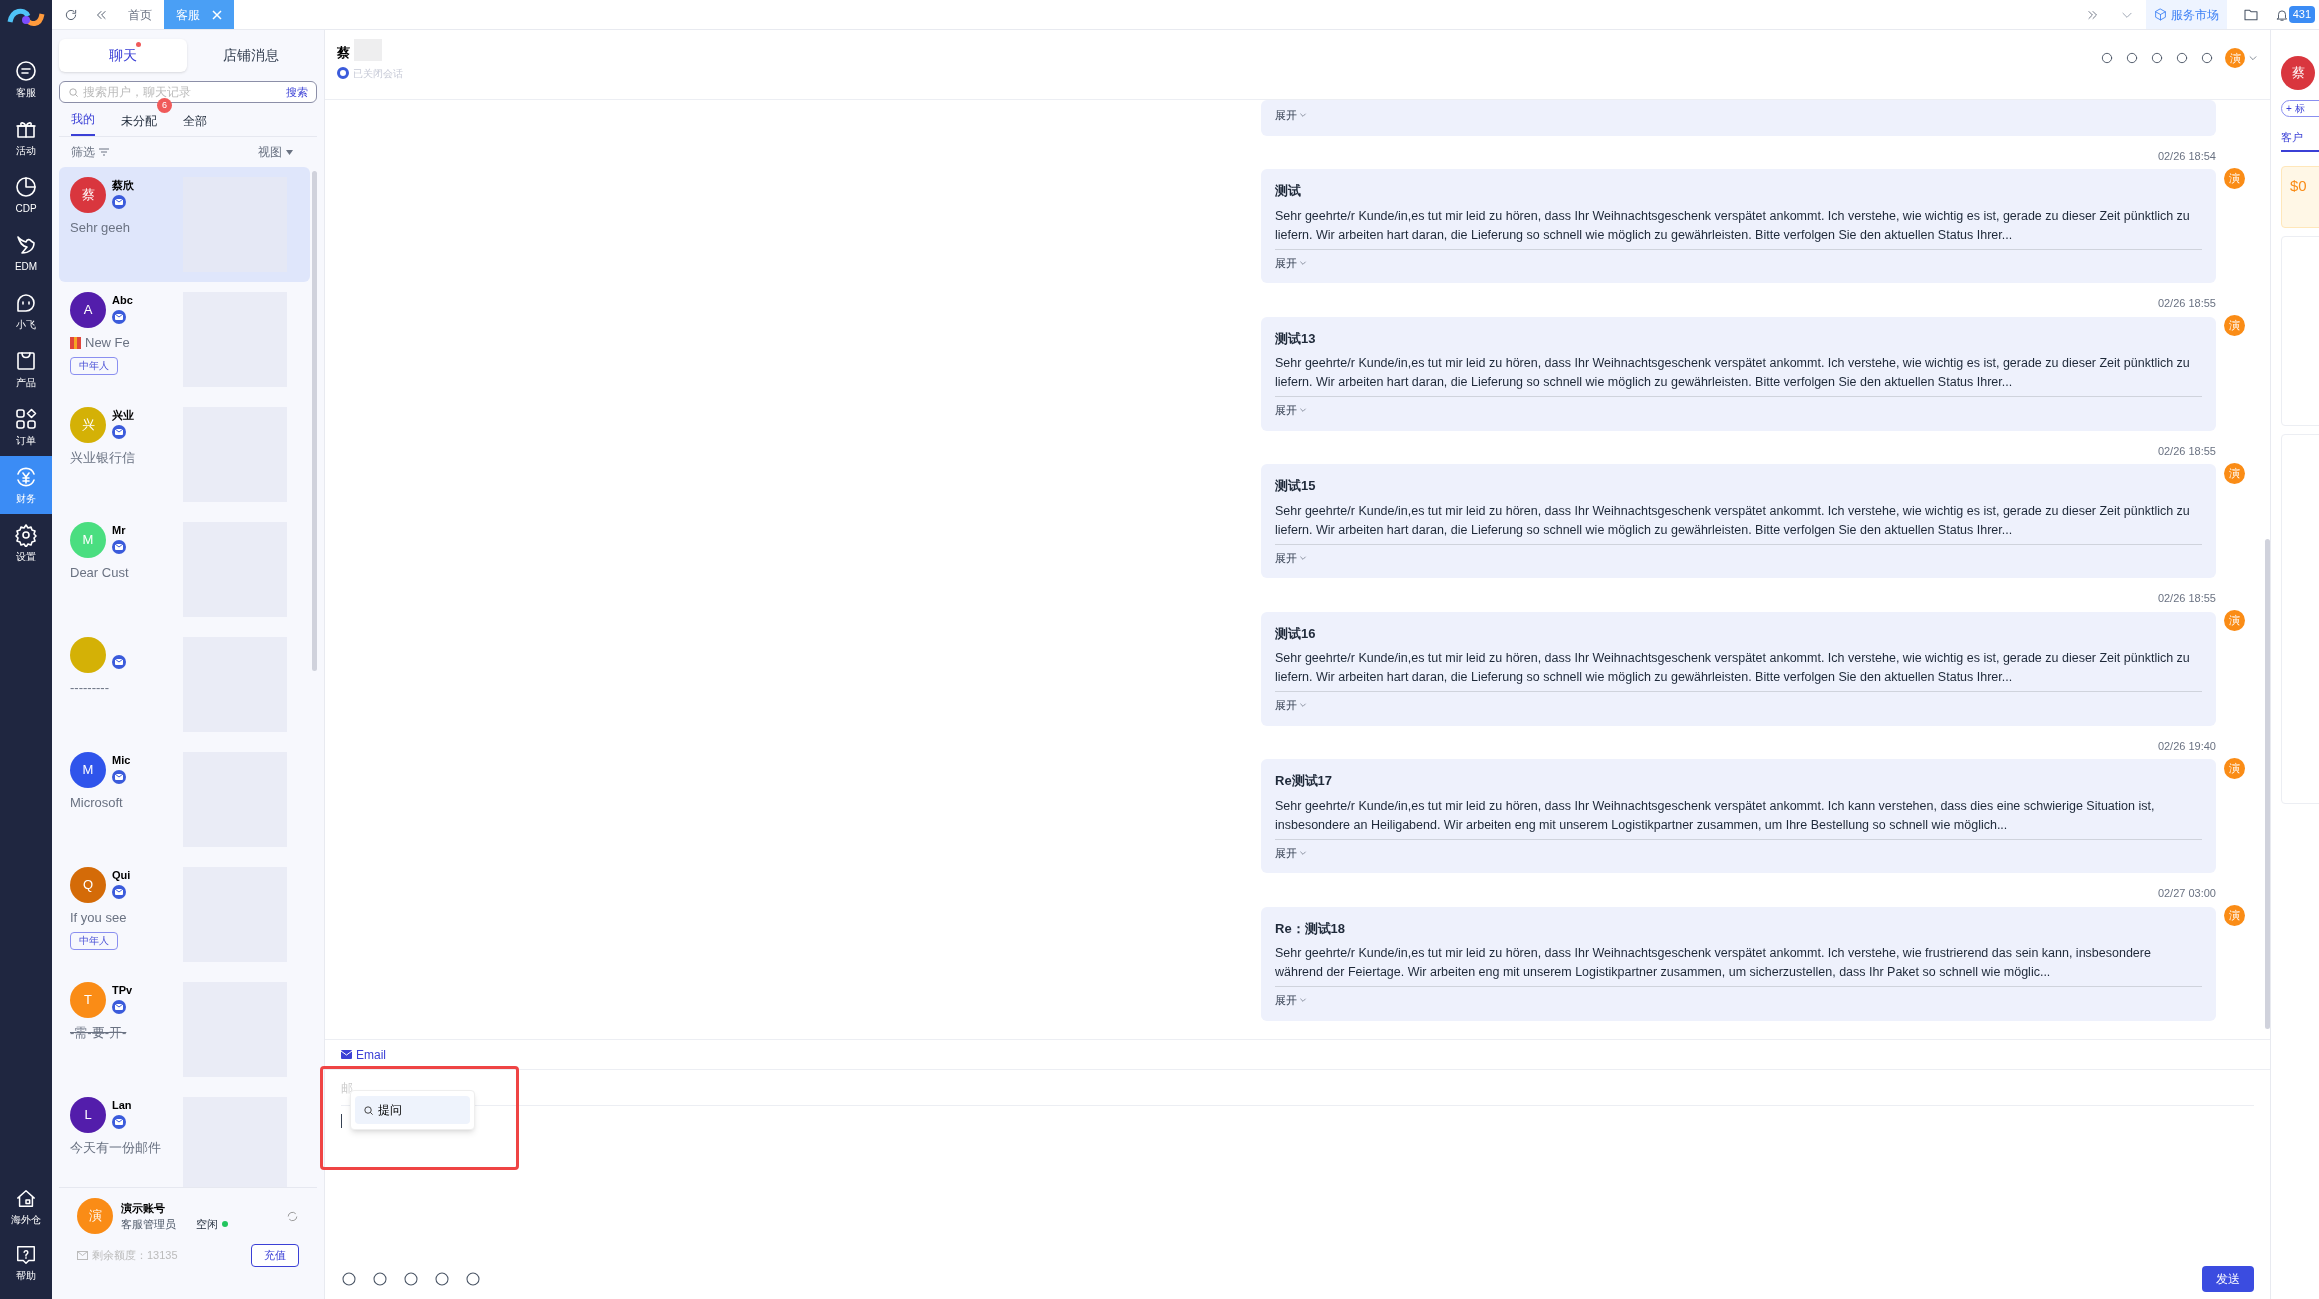 The height and width of the screenshot is (1299, 2319). What do you see at coordinates (26, 418) in the screenshot?
I see `grid-icon` at bounding box center [26, 418].